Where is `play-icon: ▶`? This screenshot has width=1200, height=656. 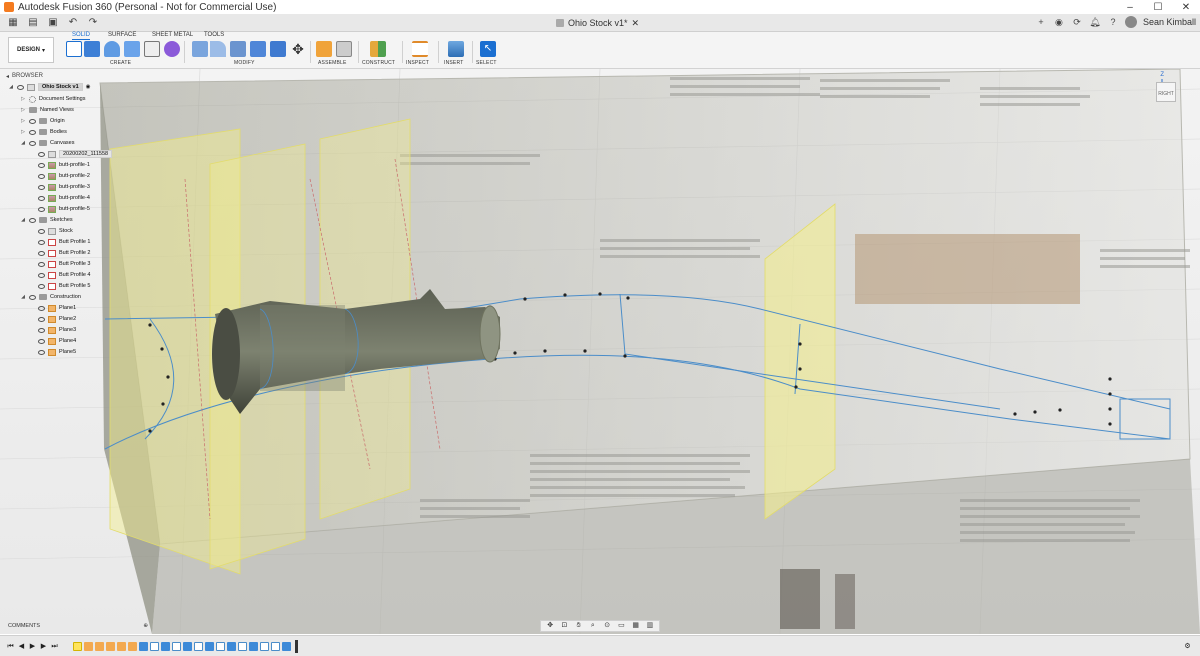
play-icon: ▶ is located at coordinates (32, 646).